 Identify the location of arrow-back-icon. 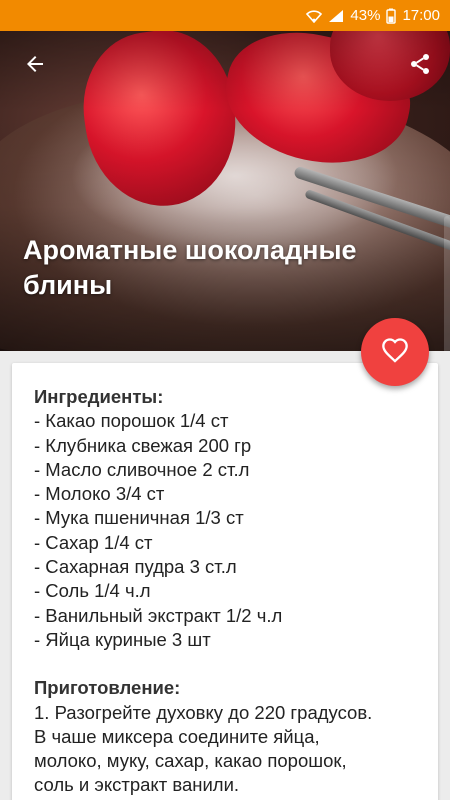
(35, 66).